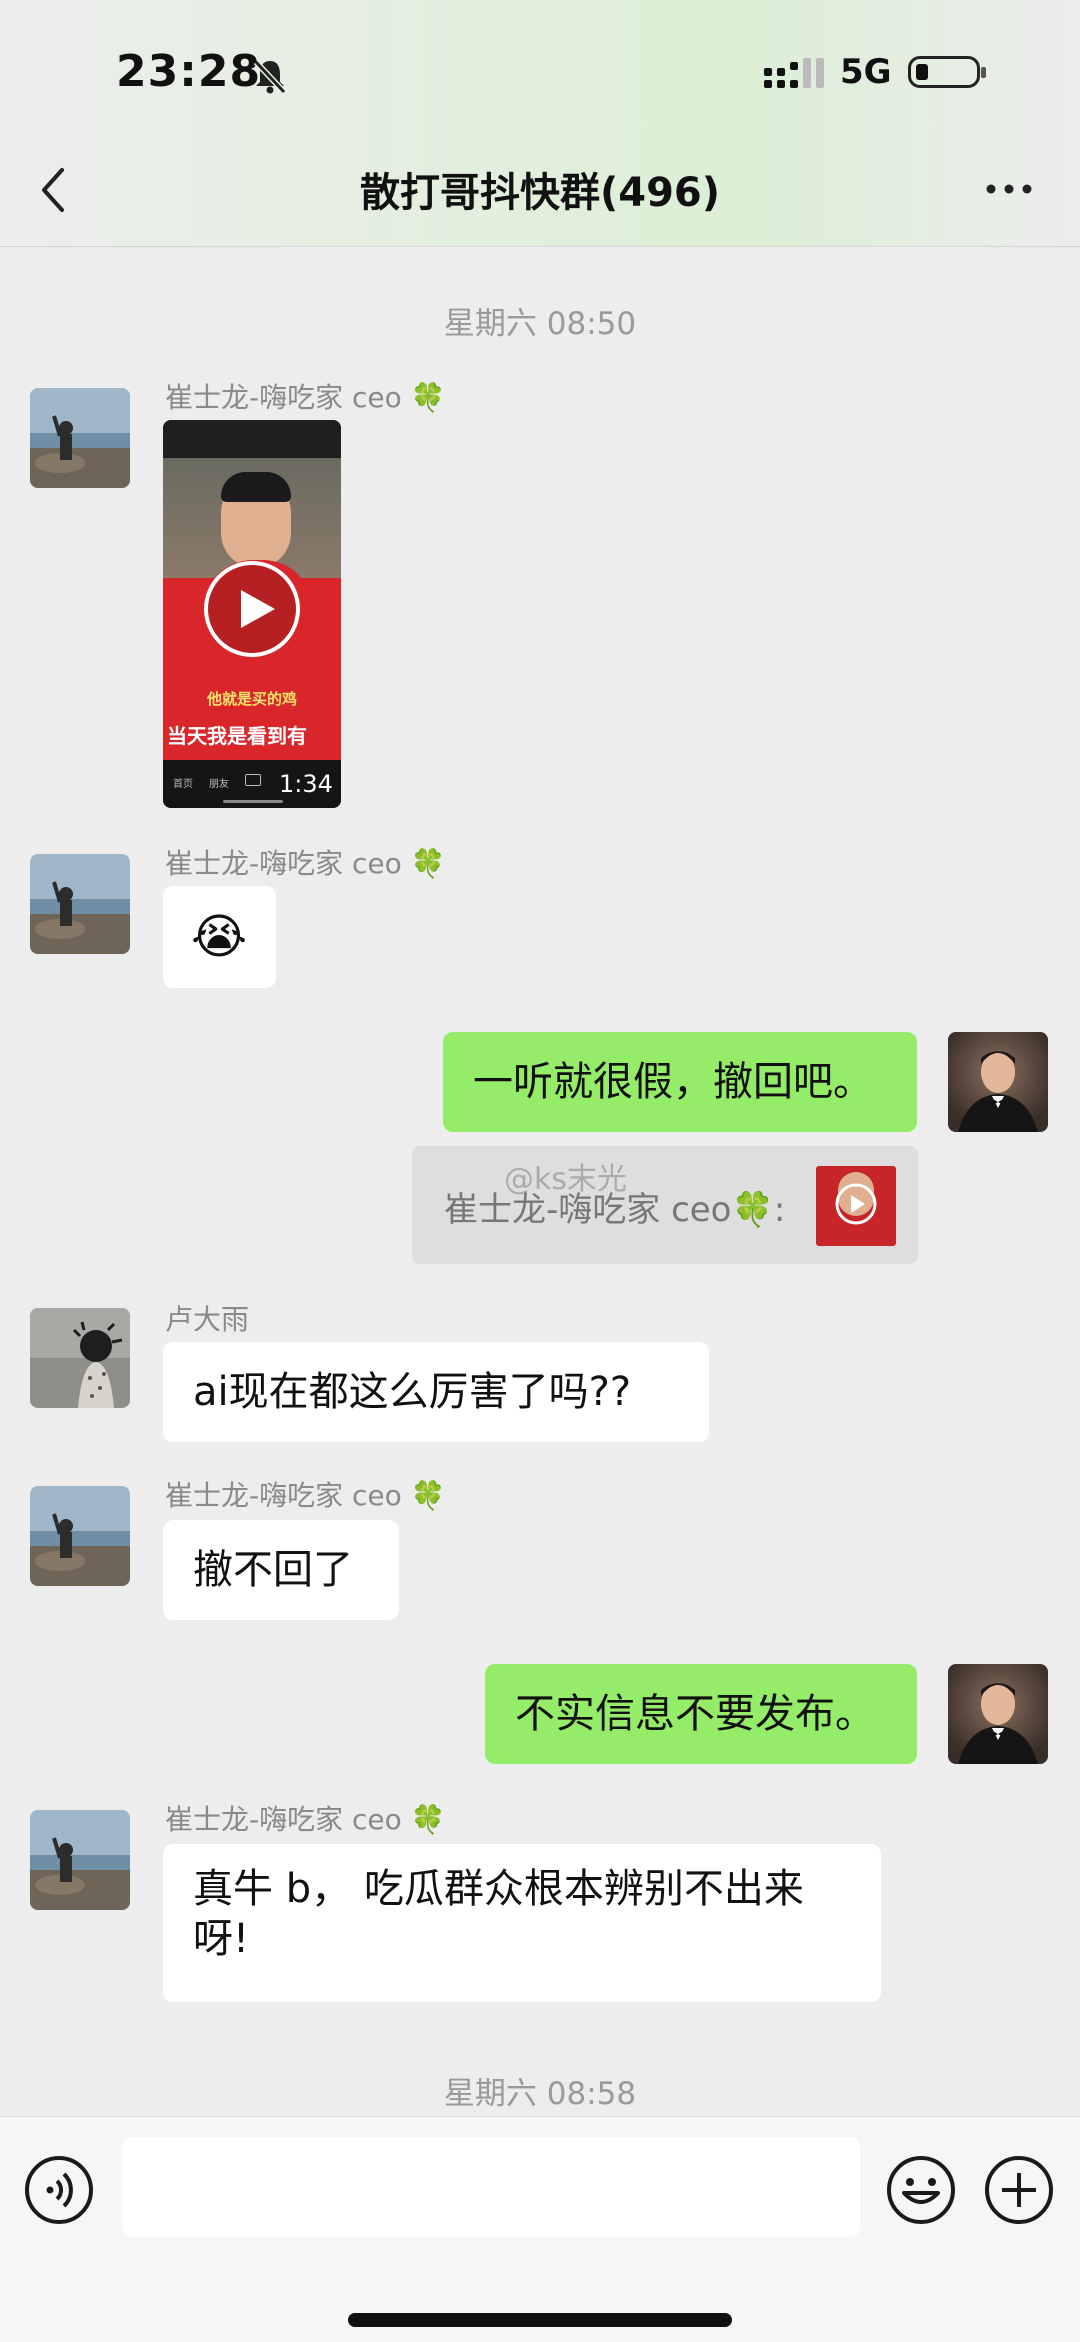  Describe the element at coordinates (866, 72) in the screenshot. I see `network-type: 5G` at that location.